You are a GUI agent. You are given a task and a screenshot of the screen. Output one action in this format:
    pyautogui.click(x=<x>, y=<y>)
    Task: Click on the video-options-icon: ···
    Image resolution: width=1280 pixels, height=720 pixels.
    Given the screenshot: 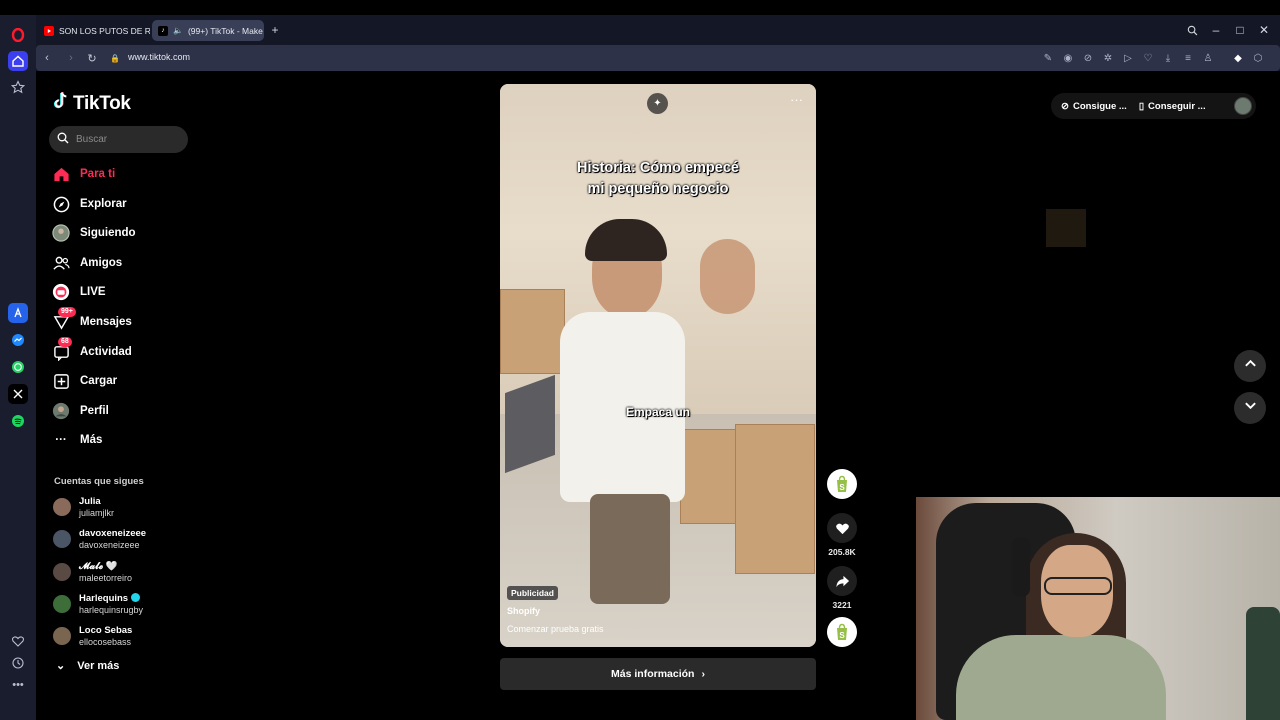 What is the action you would take?
    pyautogui.click(x=796, y=99)
    